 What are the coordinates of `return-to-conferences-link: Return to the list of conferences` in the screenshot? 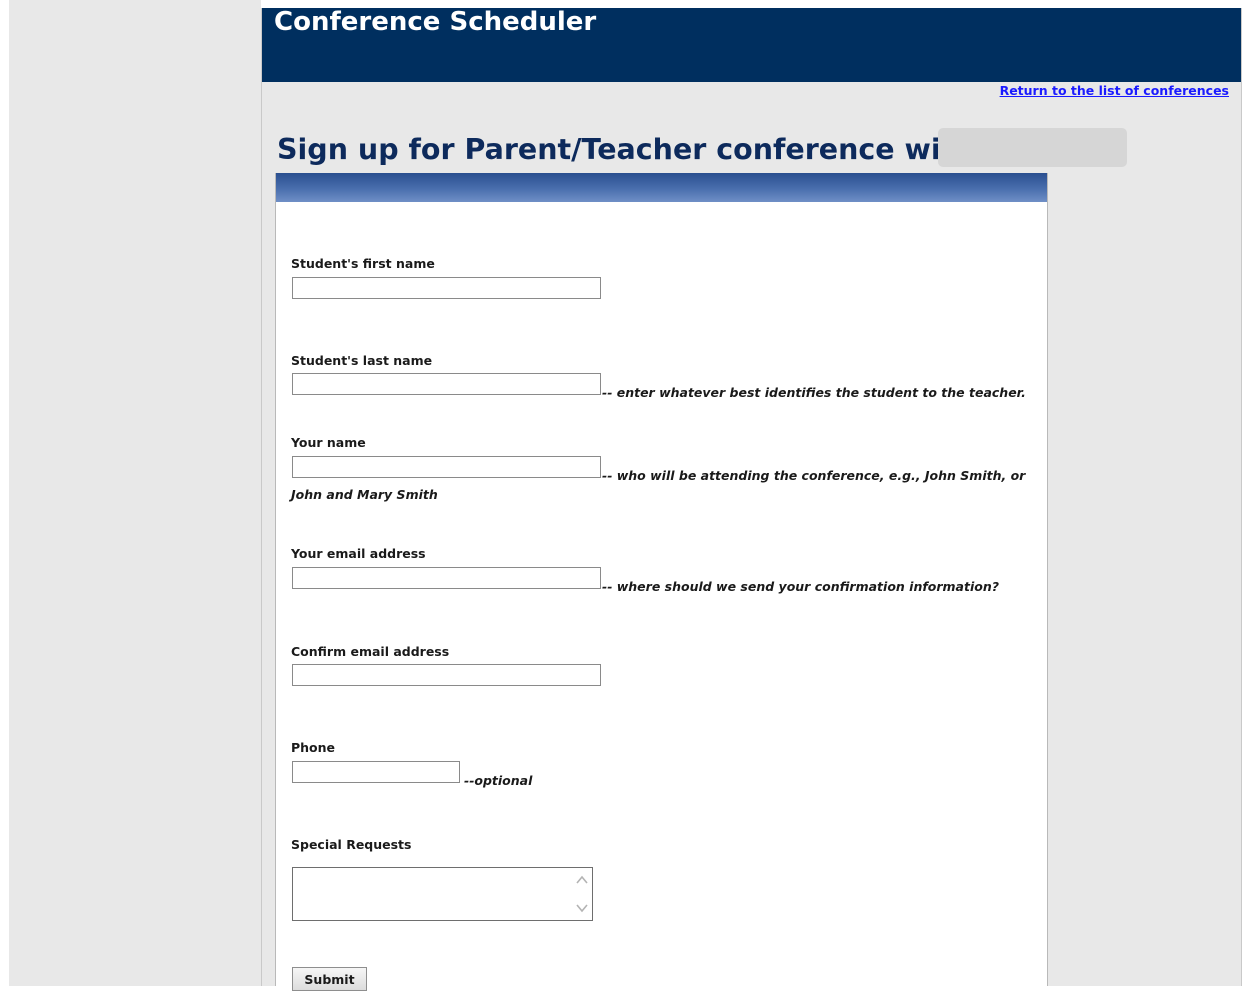 It's located at (1114, 90).